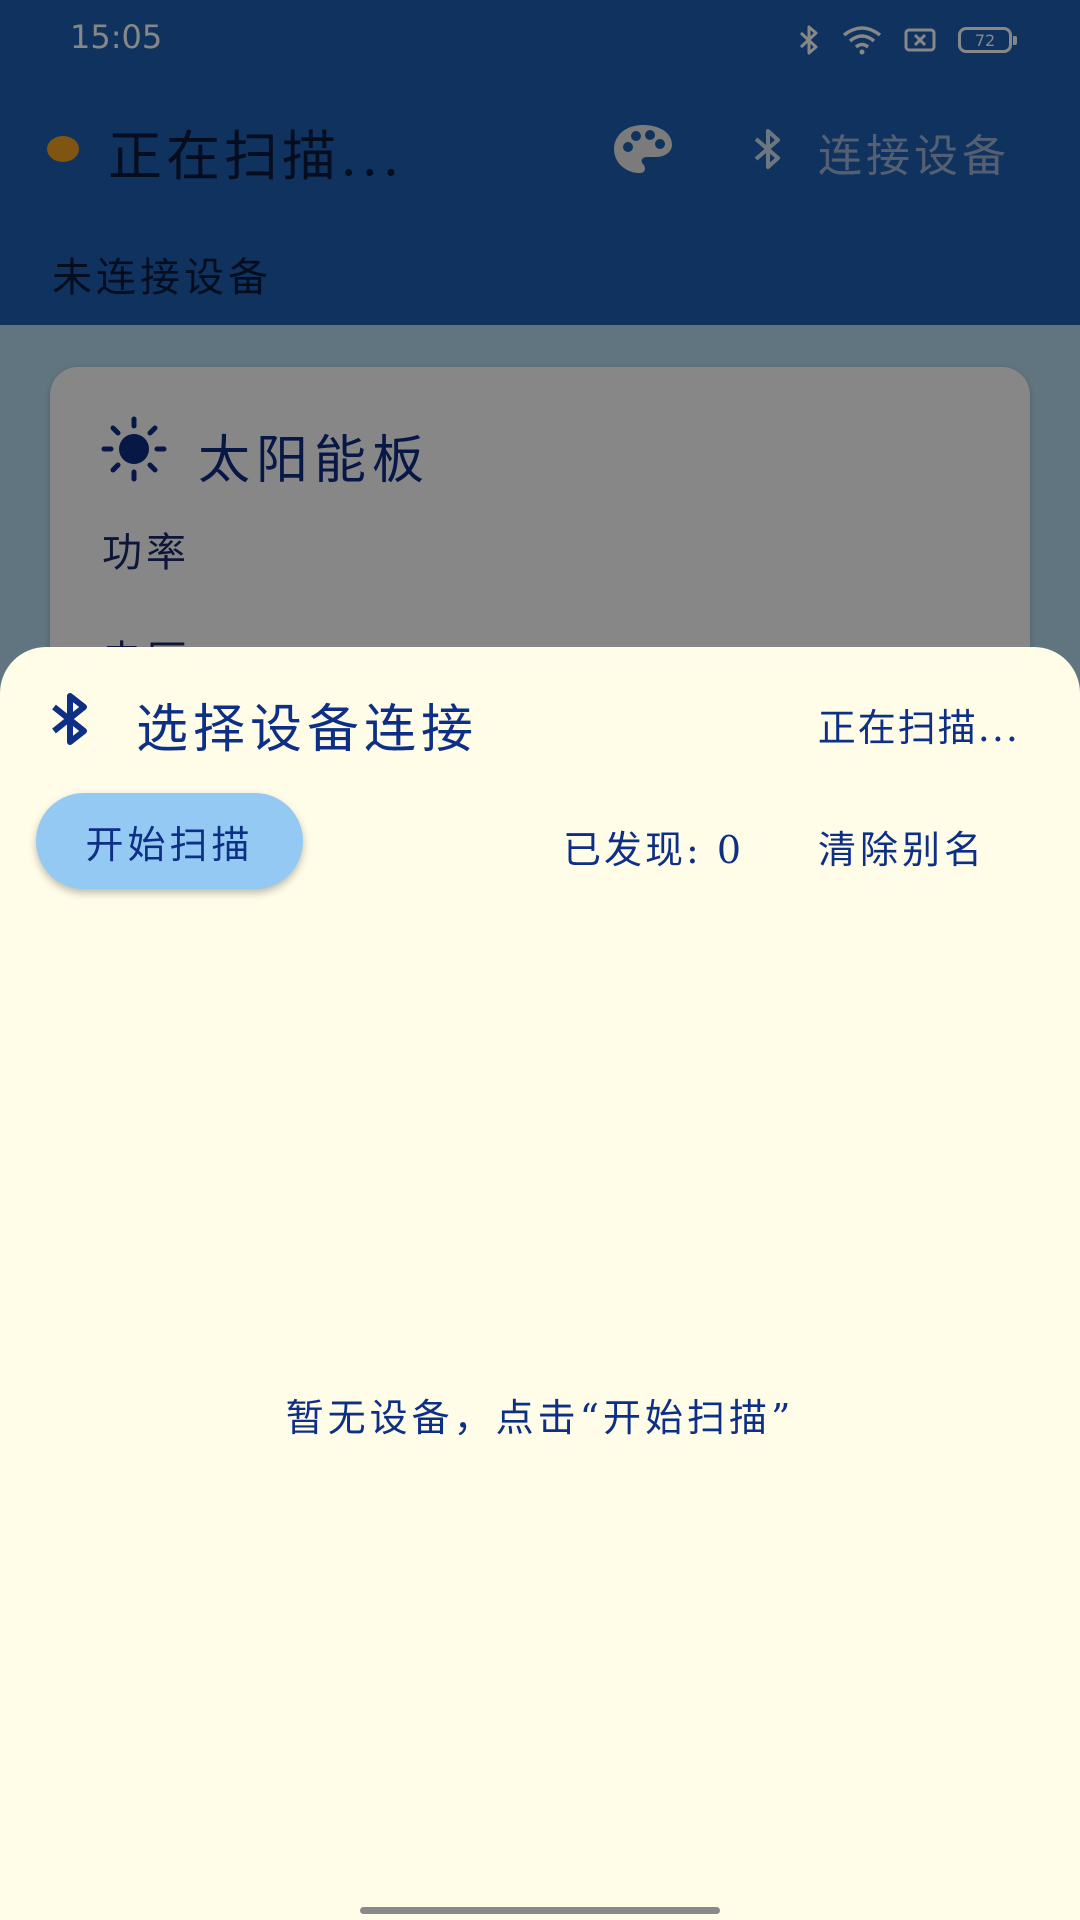 Image resolution: width=1080 pixels, height=1920 pixels. I want to click on sheet-title: 选择设备连接, so click(307, 730).